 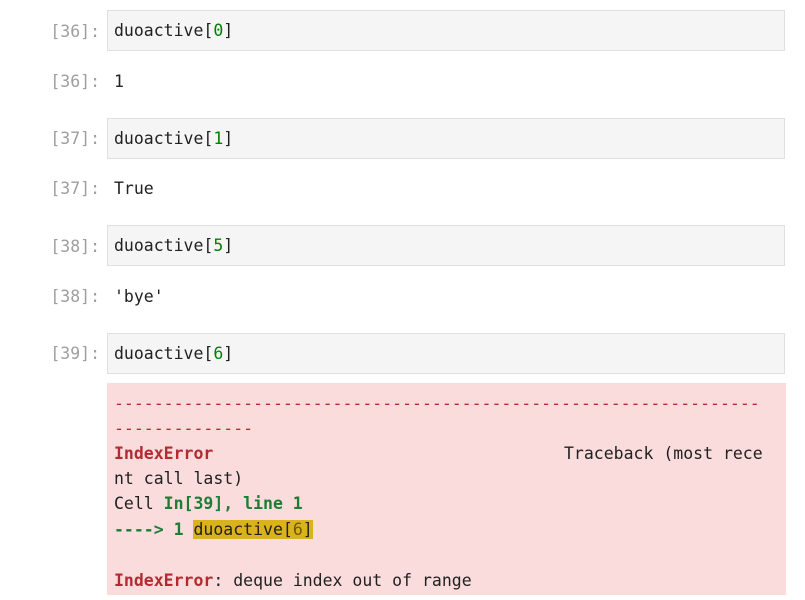 What do you see at coordinates (75, 138) in the screenshot?
I see `input-prompt: [37]:` at bounding box center [75, 138].